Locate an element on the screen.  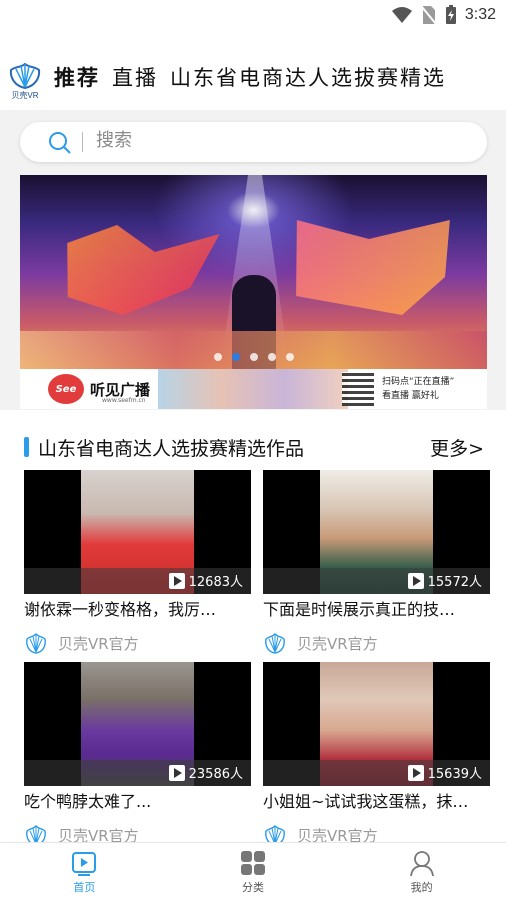
video-card: 12683人 谢依霖一秒变格格，我厉… 贝壳VR官方 is located at coordinates (137, 563).